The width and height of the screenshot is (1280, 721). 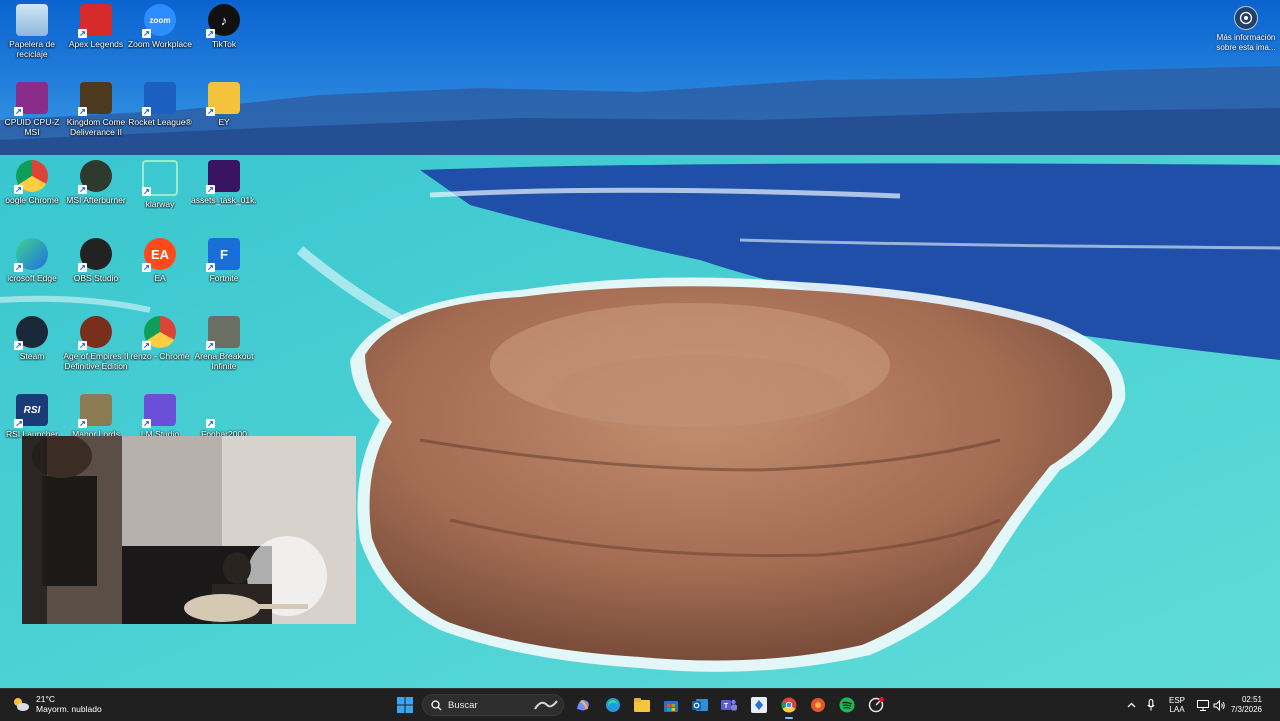 I want to click on weather-widget: 21°C Mayorm. nublado, so click(x=57, y=704).